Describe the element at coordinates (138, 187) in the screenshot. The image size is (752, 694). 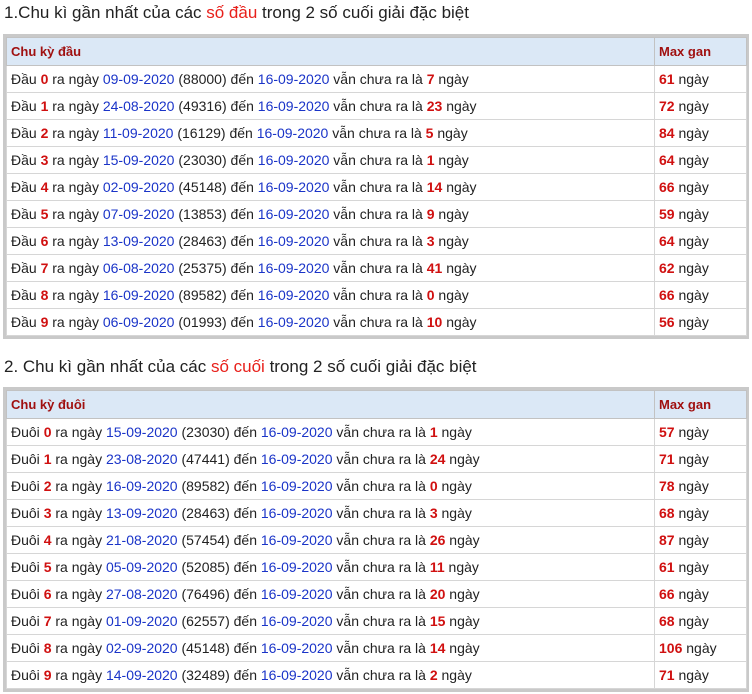
I see `last-date: 02-09-2020` at that location.